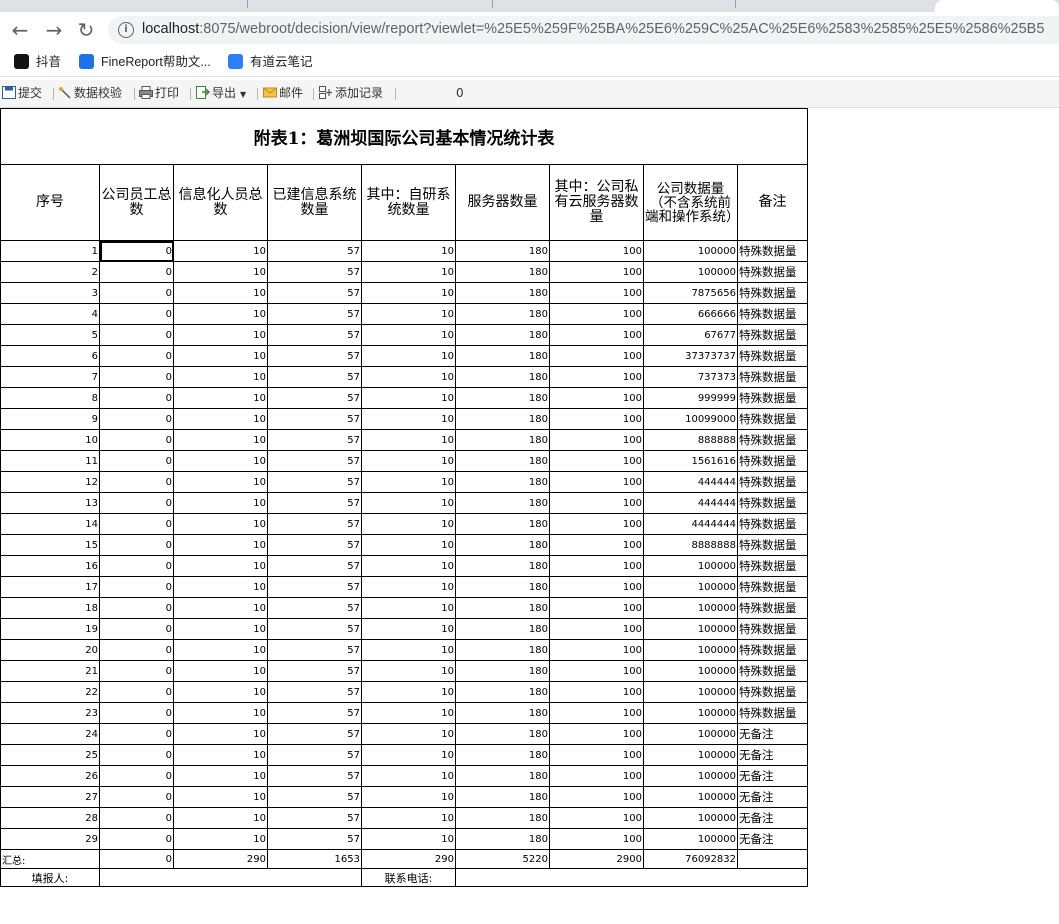 This screenshot has width=1059, height=924. I want to click on data-cell: 737373, so click(690, 377).